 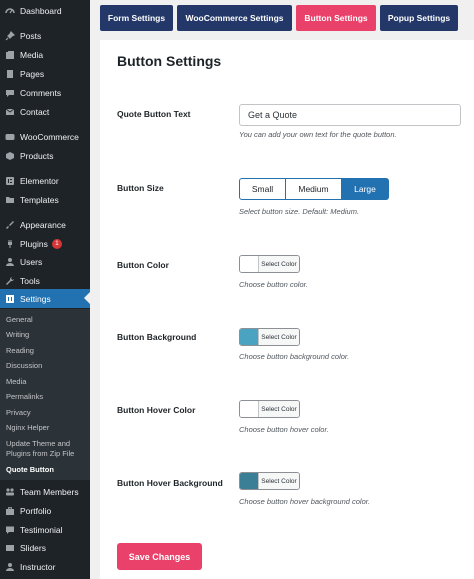 I want to click on button-hover-background-picker: Select Color, so click(x=269, y=481).